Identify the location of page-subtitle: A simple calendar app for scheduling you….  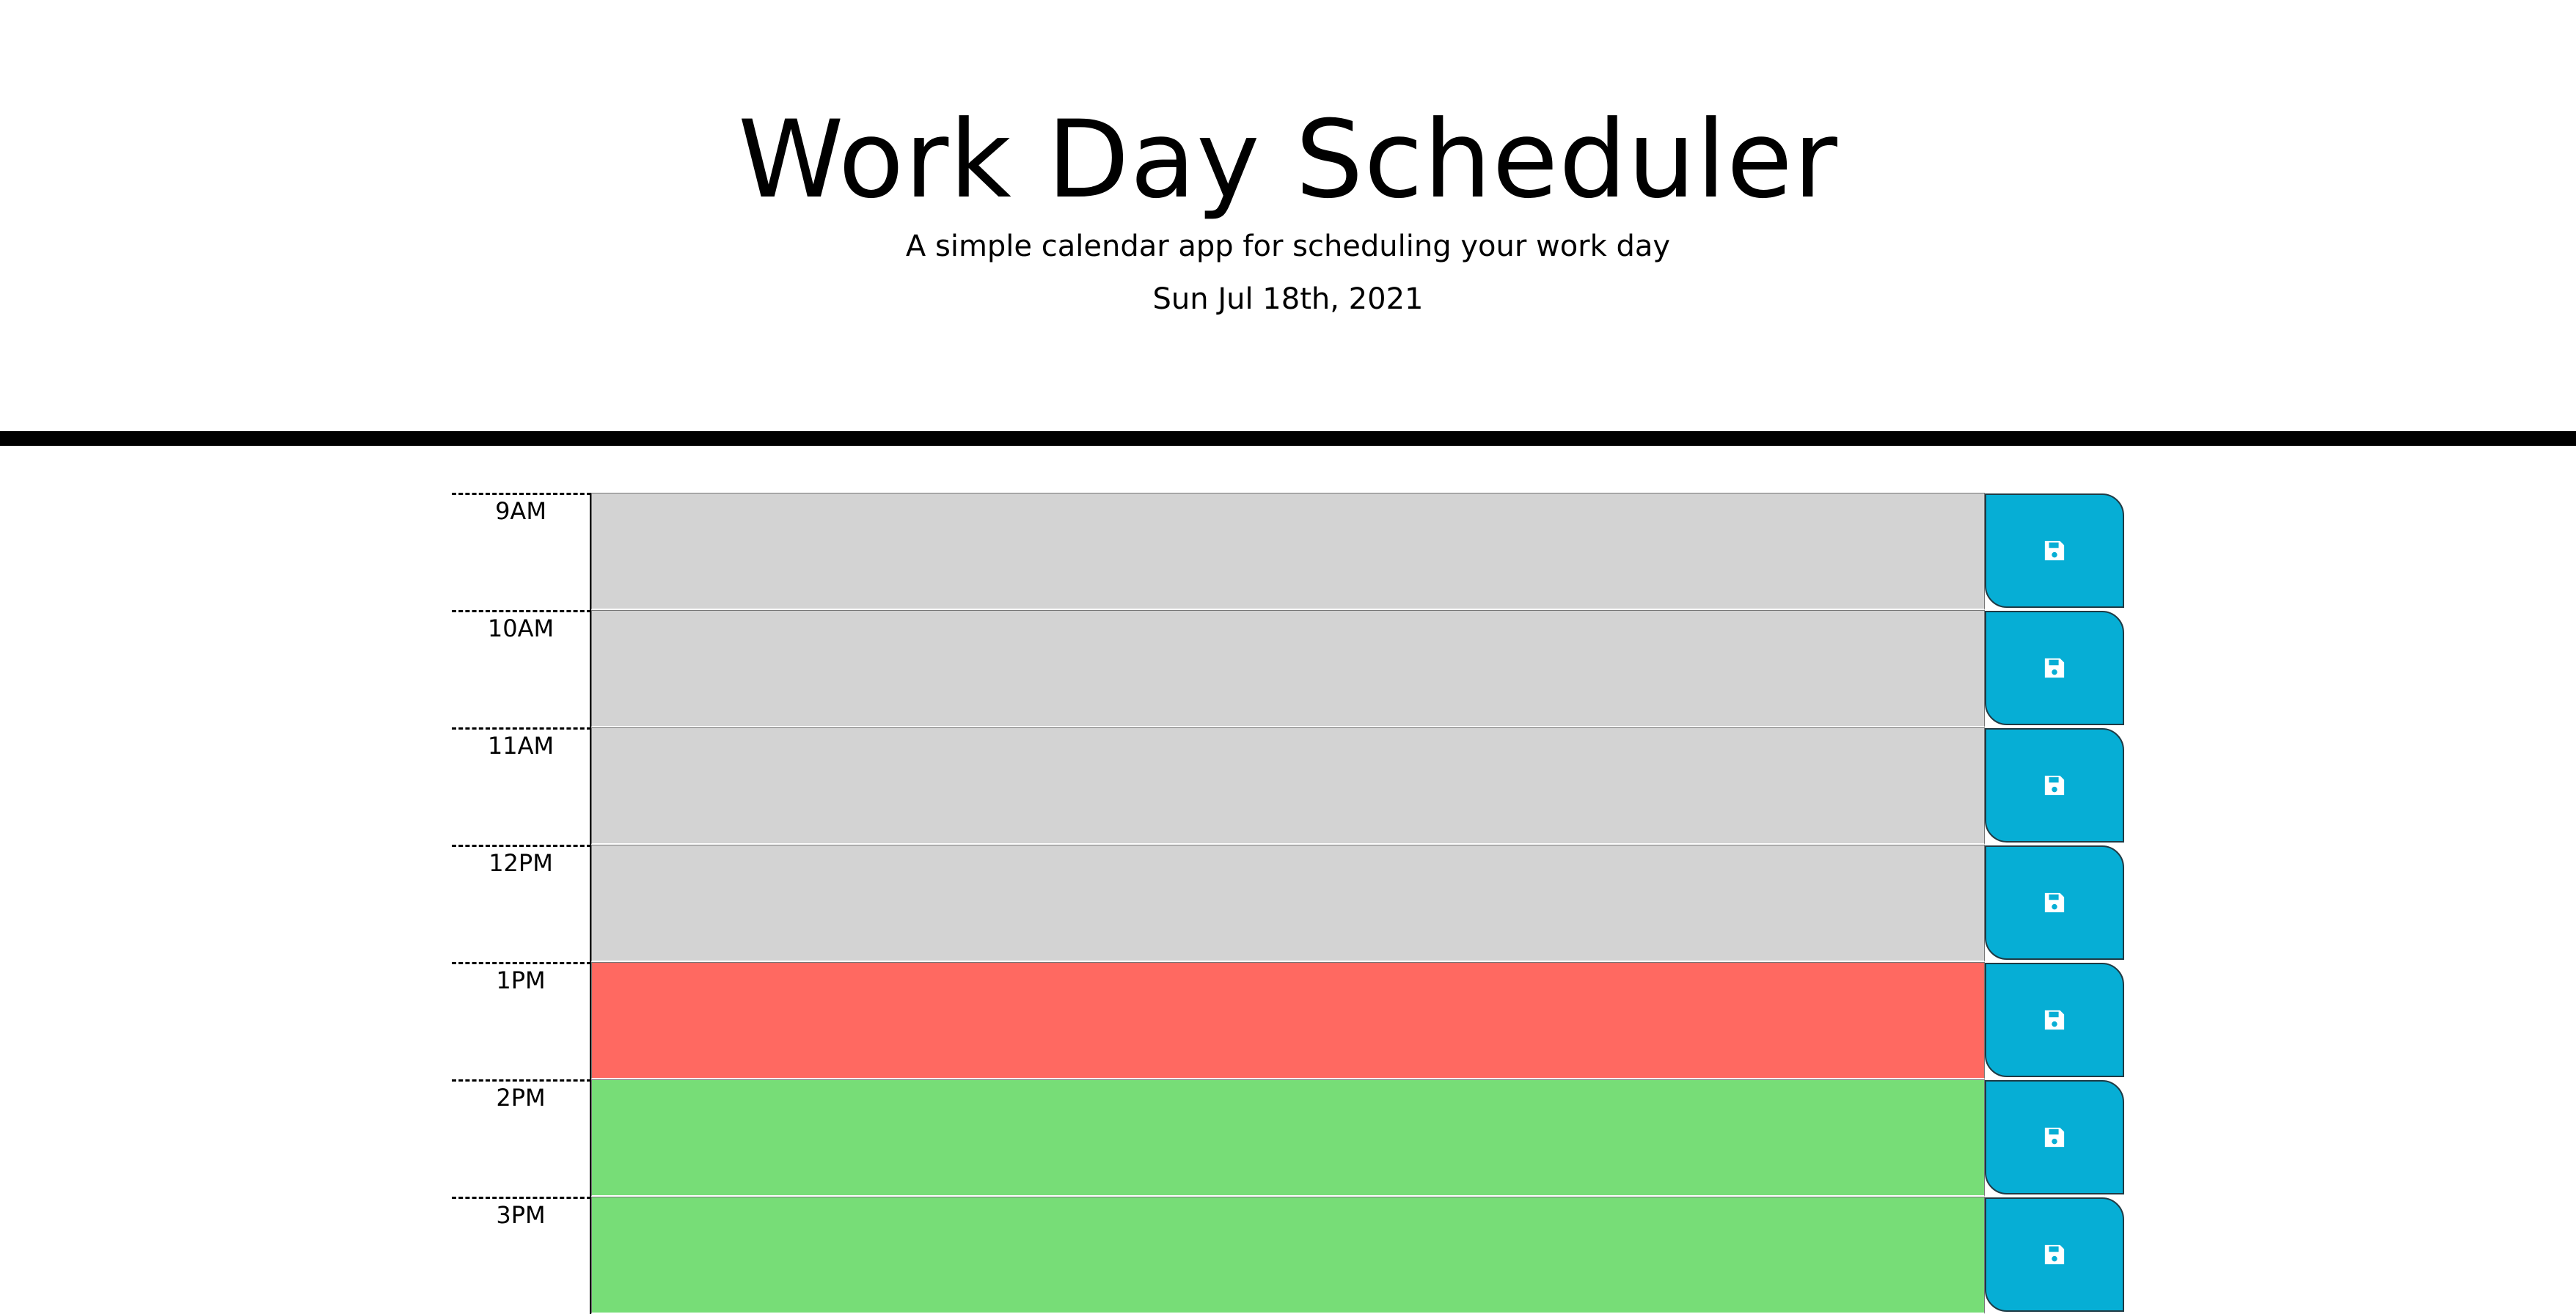
(1288, 246).